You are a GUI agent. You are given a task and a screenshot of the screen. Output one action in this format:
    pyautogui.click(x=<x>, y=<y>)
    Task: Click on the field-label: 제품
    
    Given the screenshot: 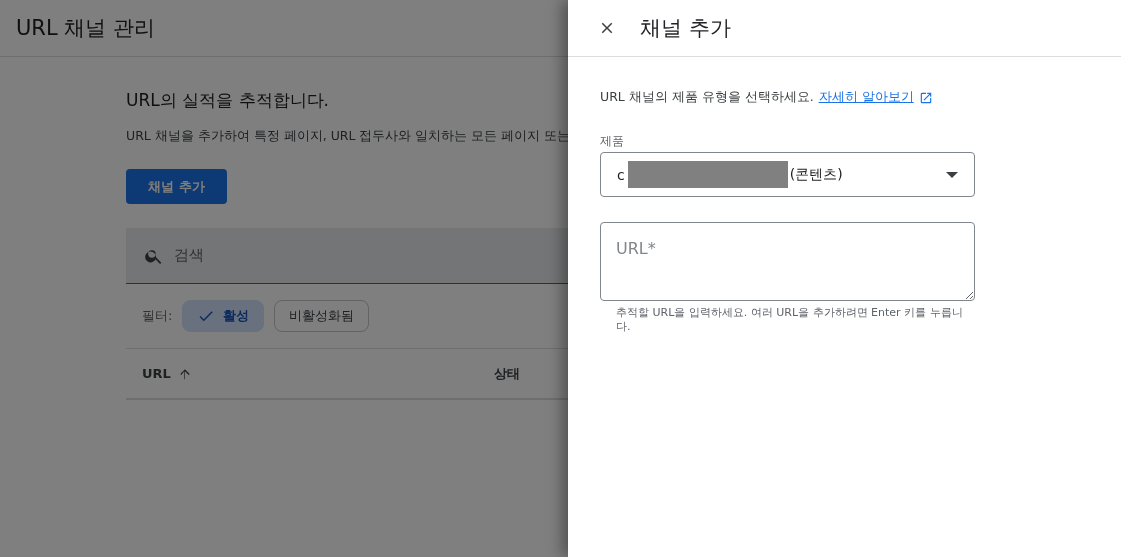 What is the action you would take?
    pyautogui.click(x=612, y=141)
    